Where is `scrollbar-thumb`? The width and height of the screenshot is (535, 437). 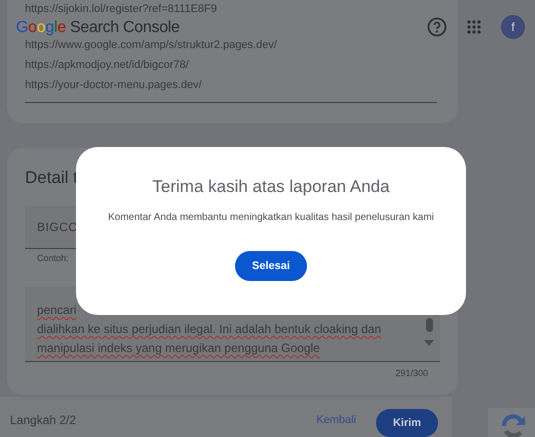
scrollbar-thumb is located at coordinates (429, 325).